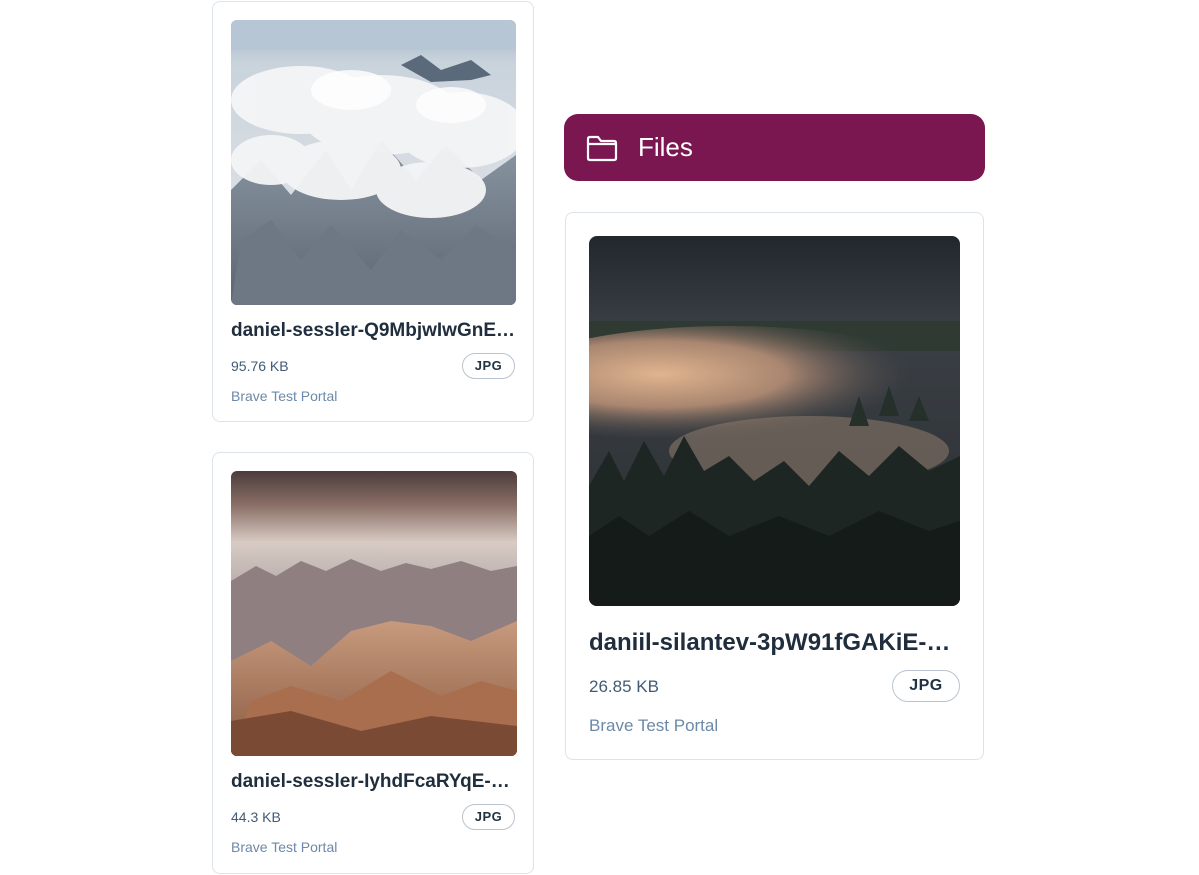  I want to click on file-size: 95.76 KB, so click(260, 366).